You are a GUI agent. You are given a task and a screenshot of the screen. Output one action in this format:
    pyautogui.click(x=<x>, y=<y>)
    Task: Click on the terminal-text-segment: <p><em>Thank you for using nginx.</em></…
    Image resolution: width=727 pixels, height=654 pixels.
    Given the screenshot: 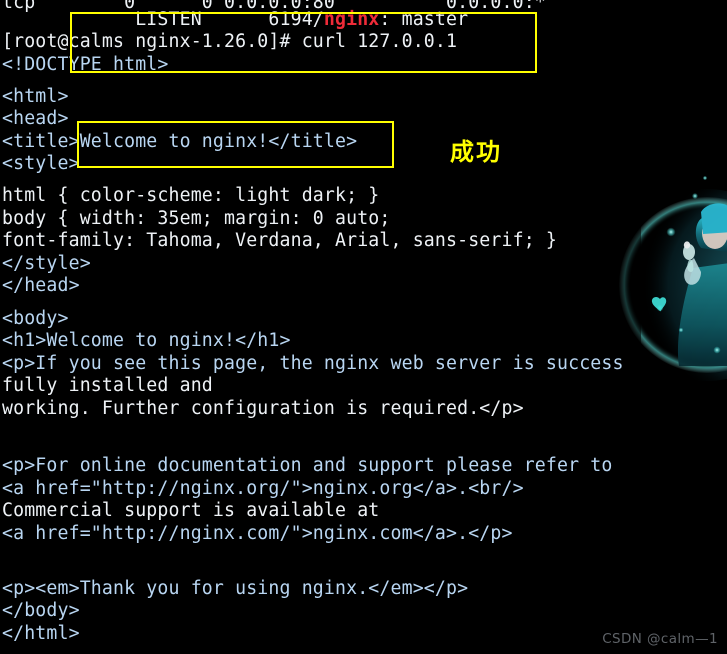 What is the action you would take?
    pyautogui.click(x=235, y=588)
    